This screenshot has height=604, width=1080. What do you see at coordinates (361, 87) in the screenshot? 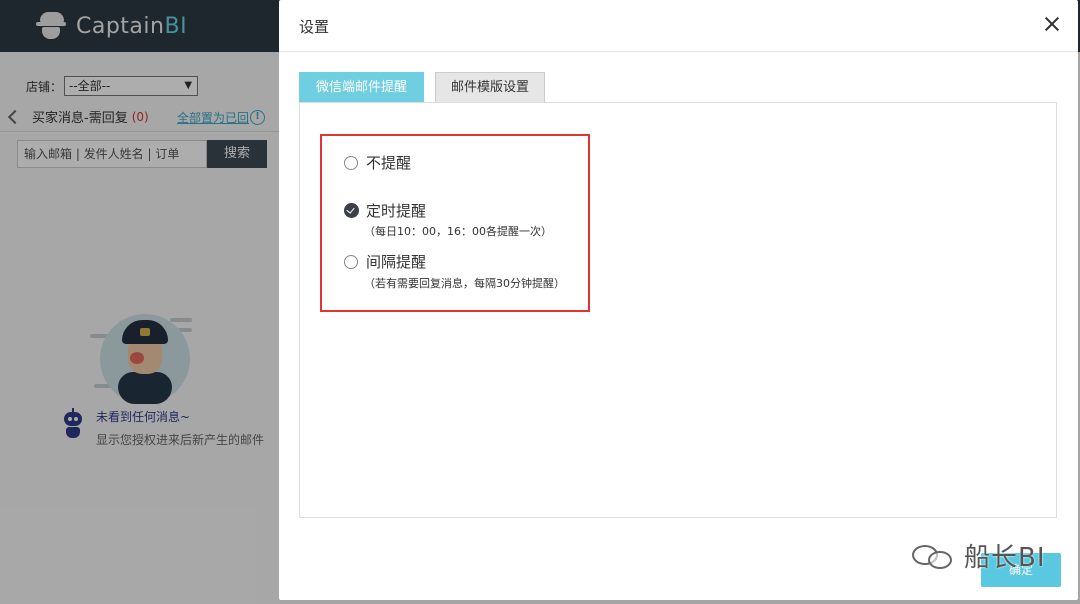
I see `tab-wechat-email-reminder: 微信端邮件提醒` at bounding box center [361, 87].